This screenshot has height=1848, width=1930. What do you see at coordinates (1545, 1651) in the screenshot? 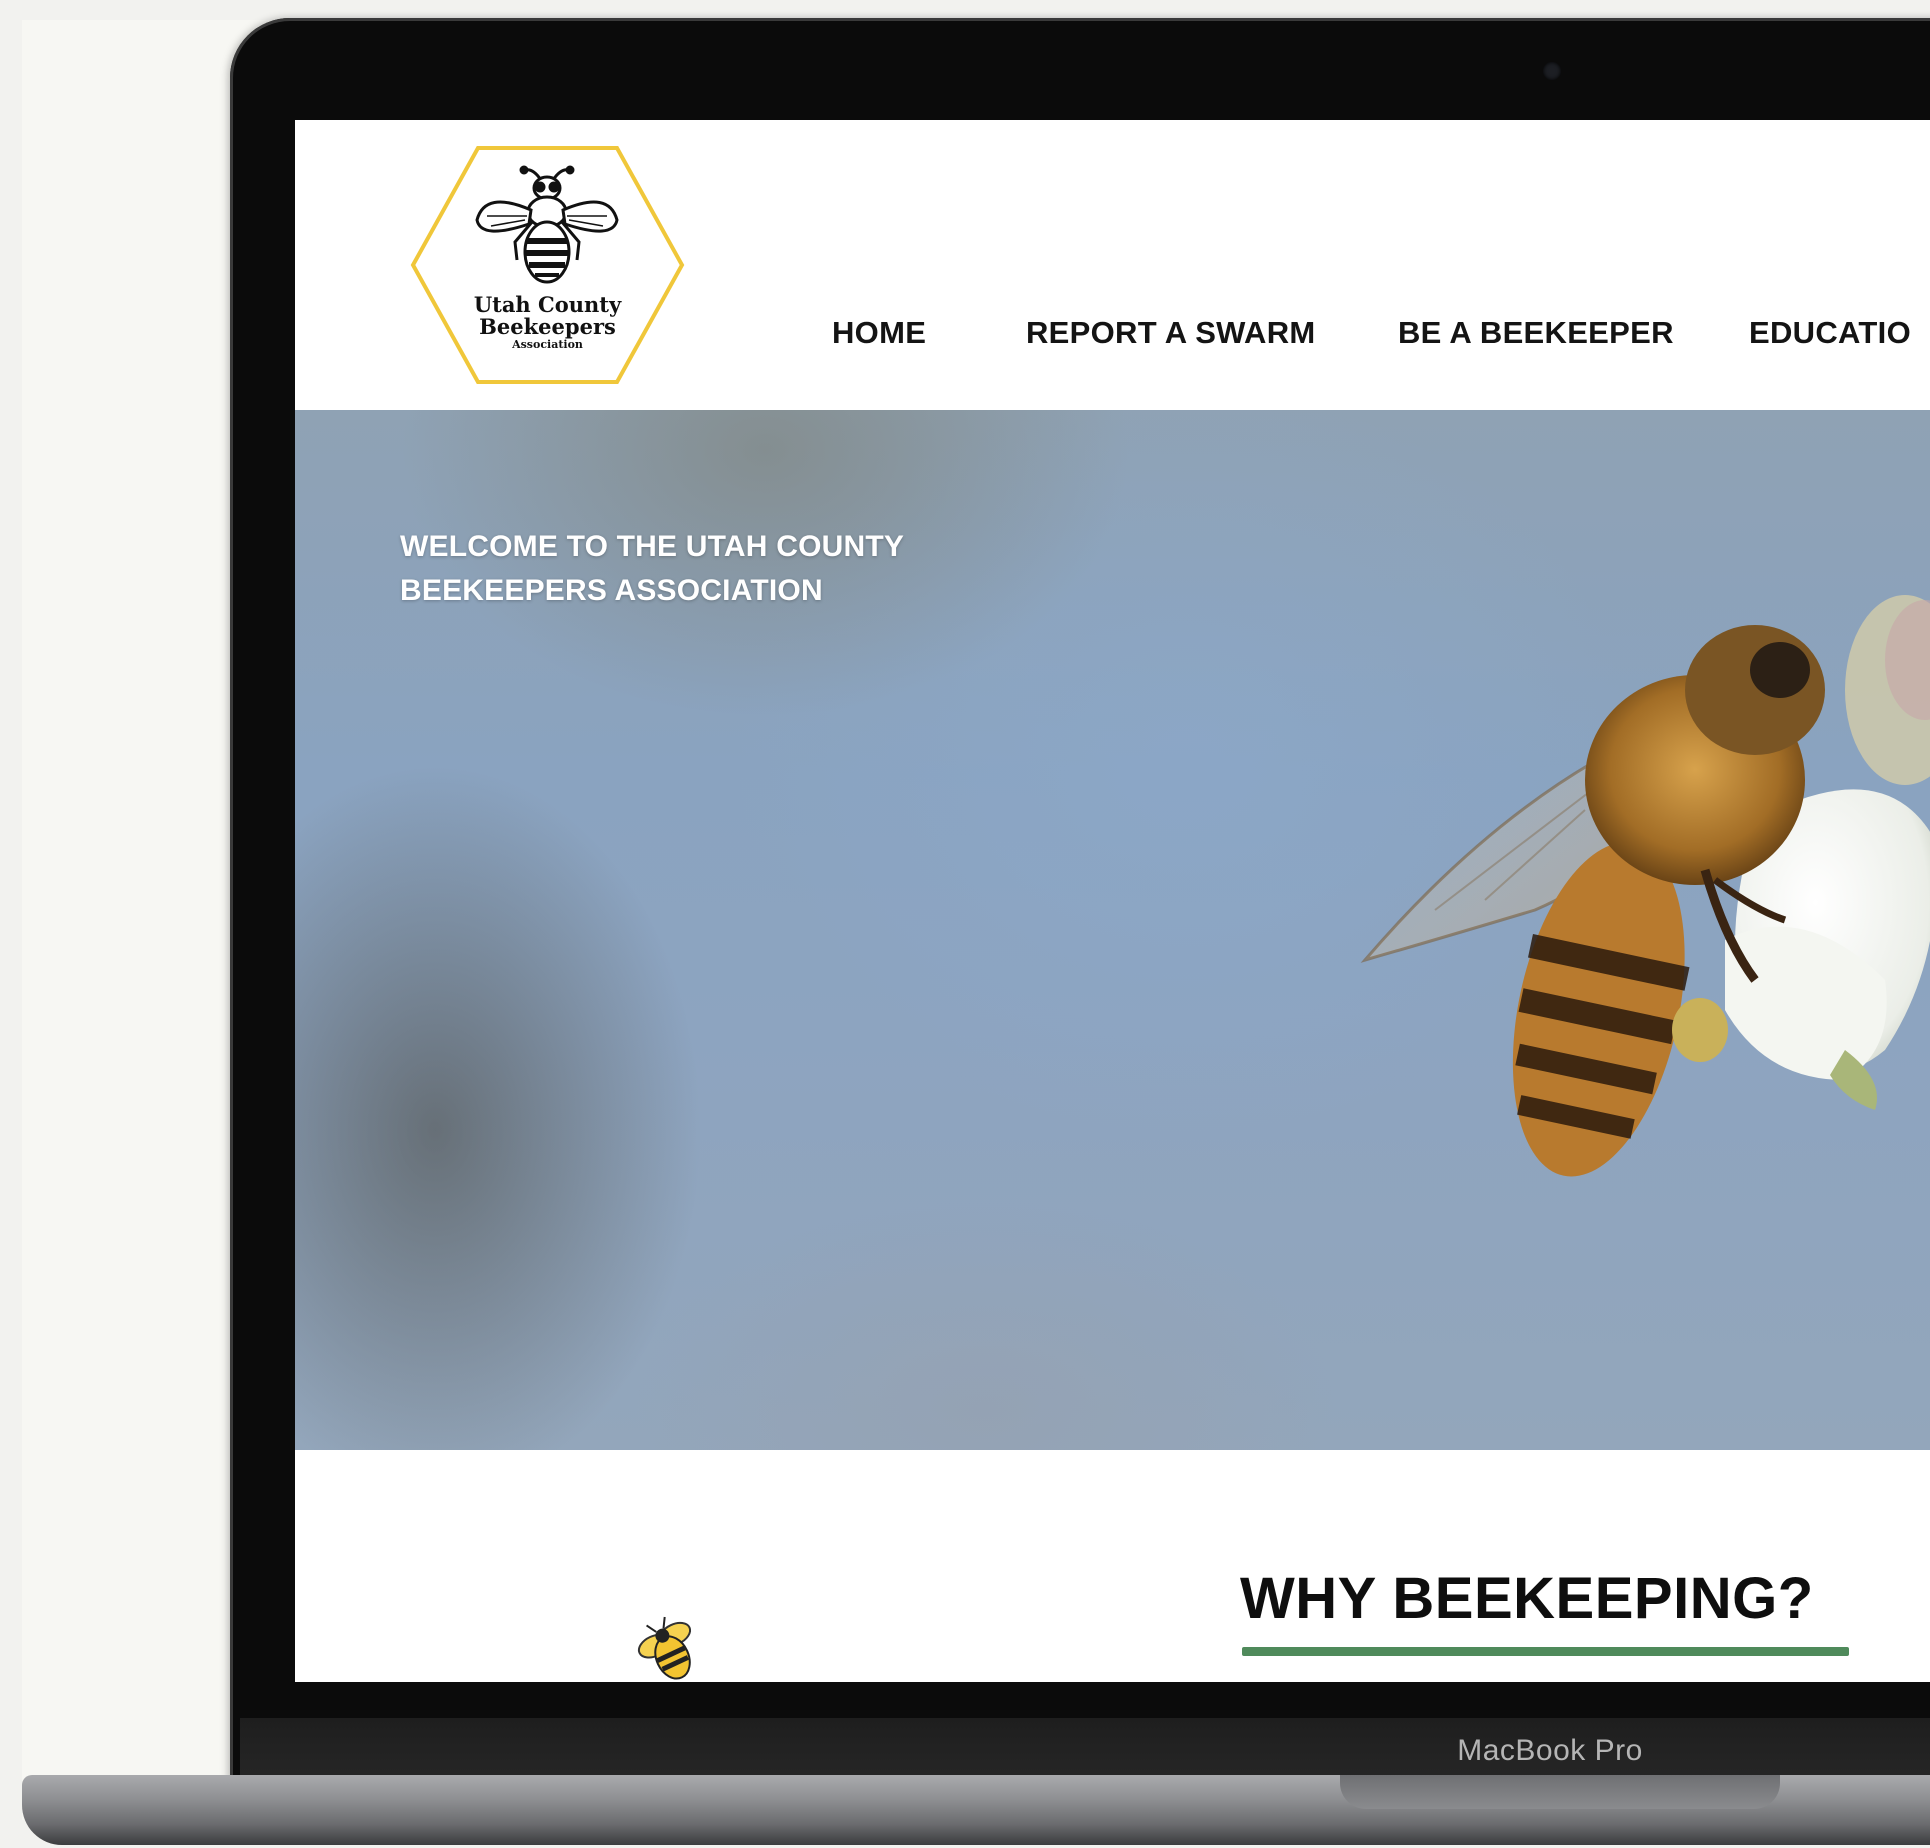
I see `heading-underline` at bounding box center [1545, 1651].